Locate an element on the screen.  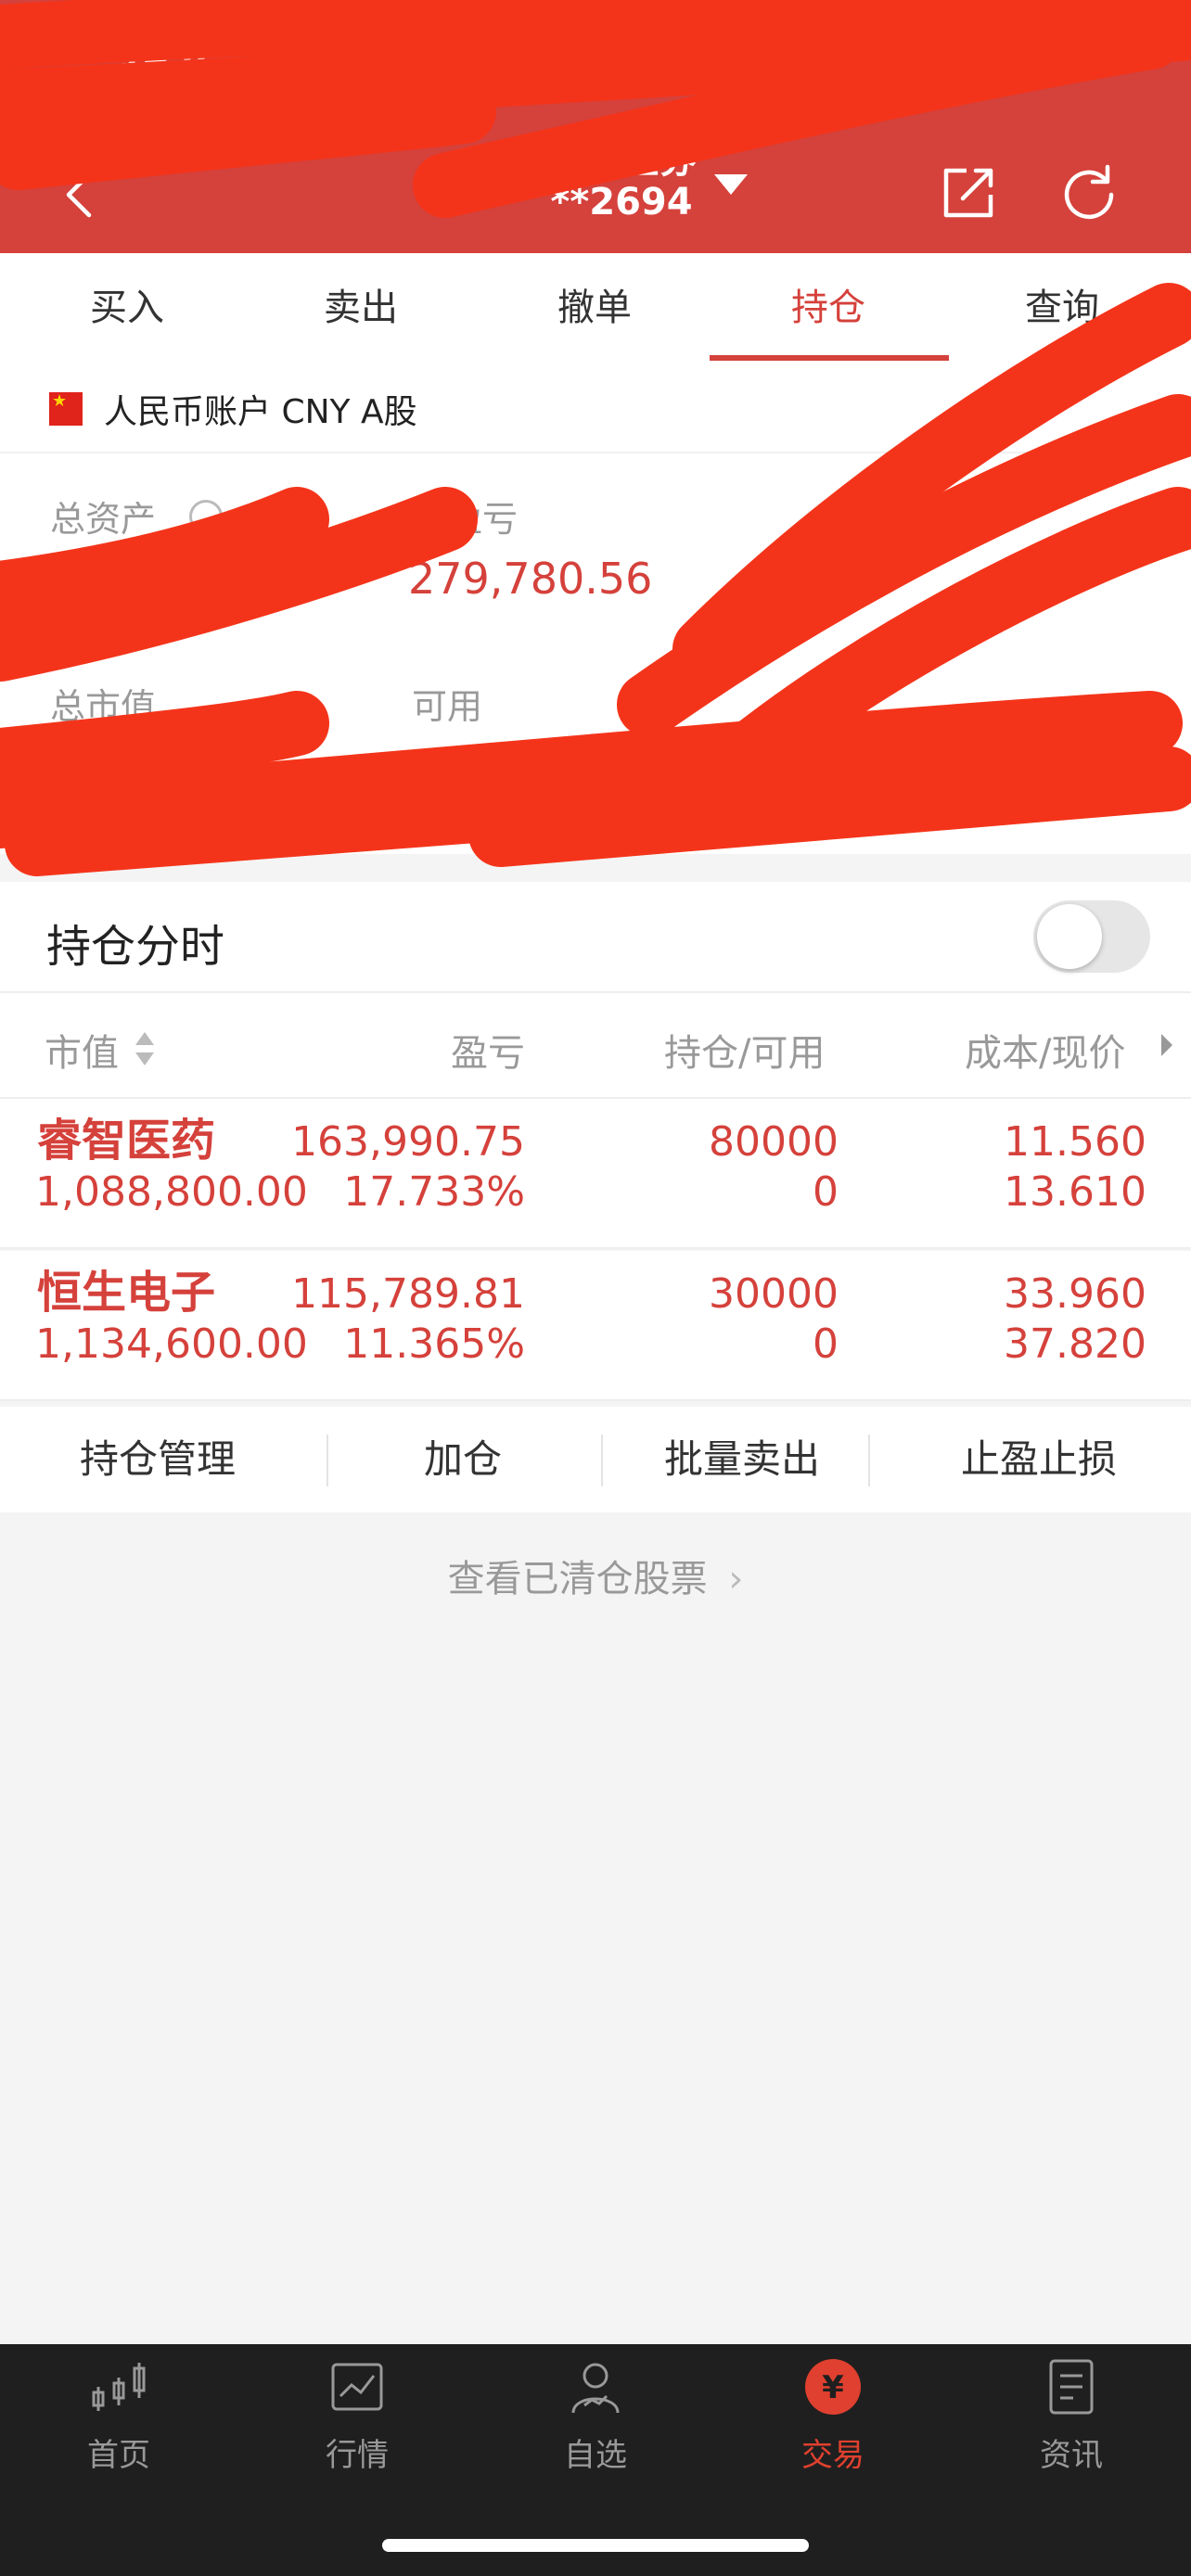
position: 80000 is located at coordinates (774, 1142).